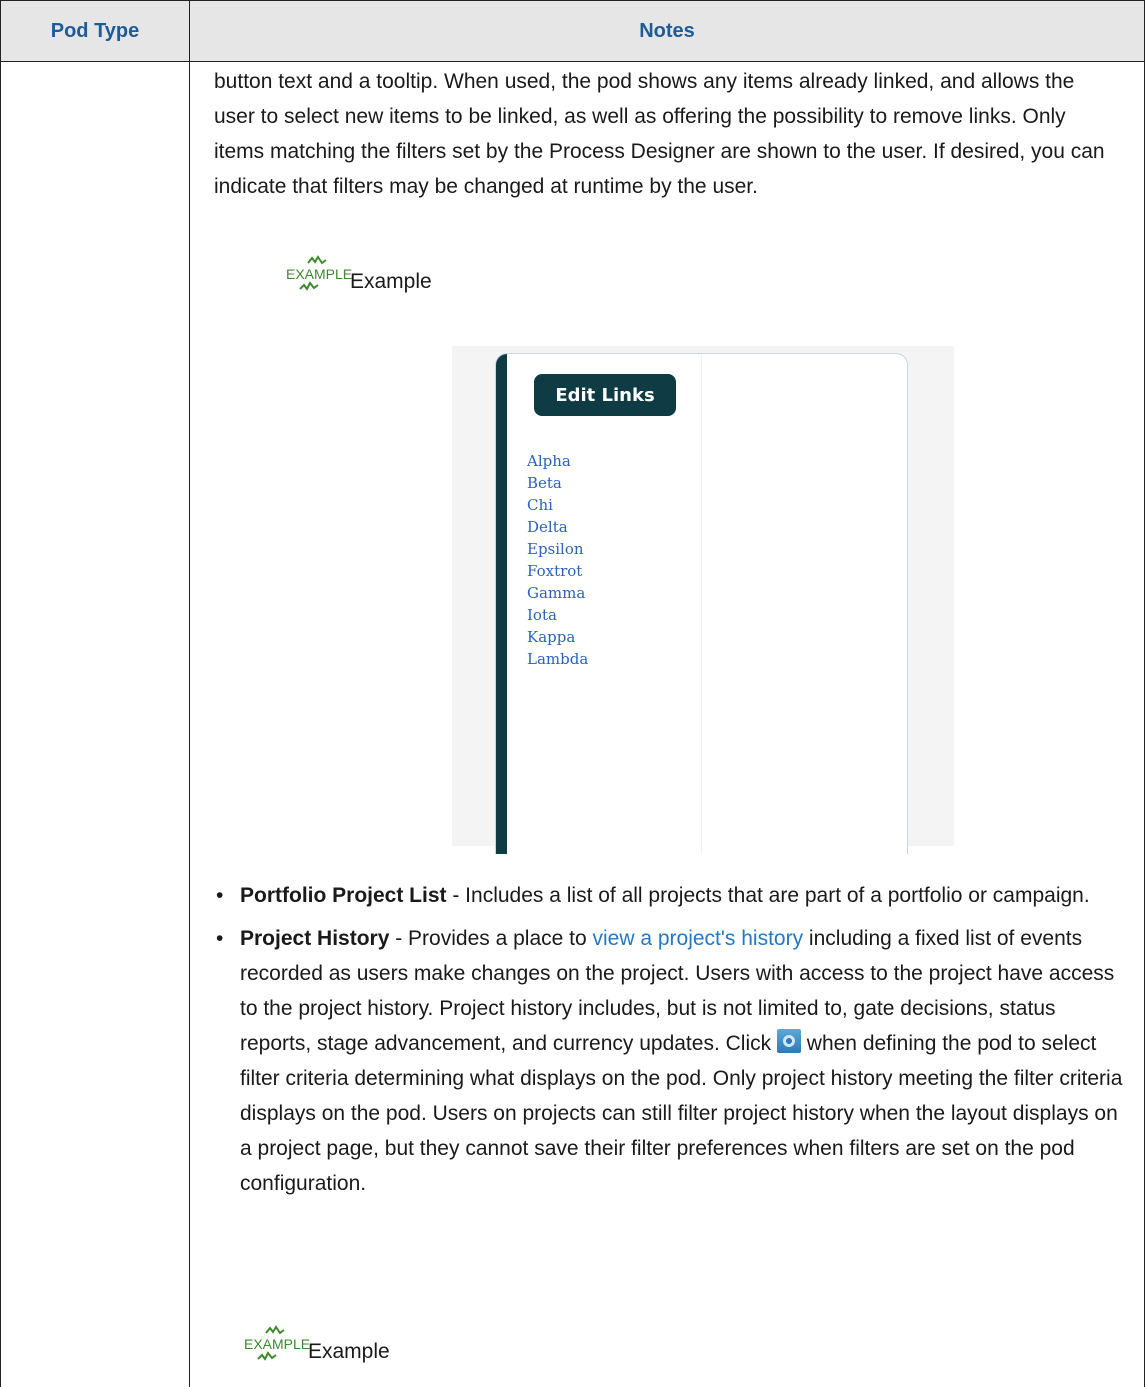 The height and width of the screenshot is (1387, 1145). I want to click on linked-item: Gamma, so click(557, 593).